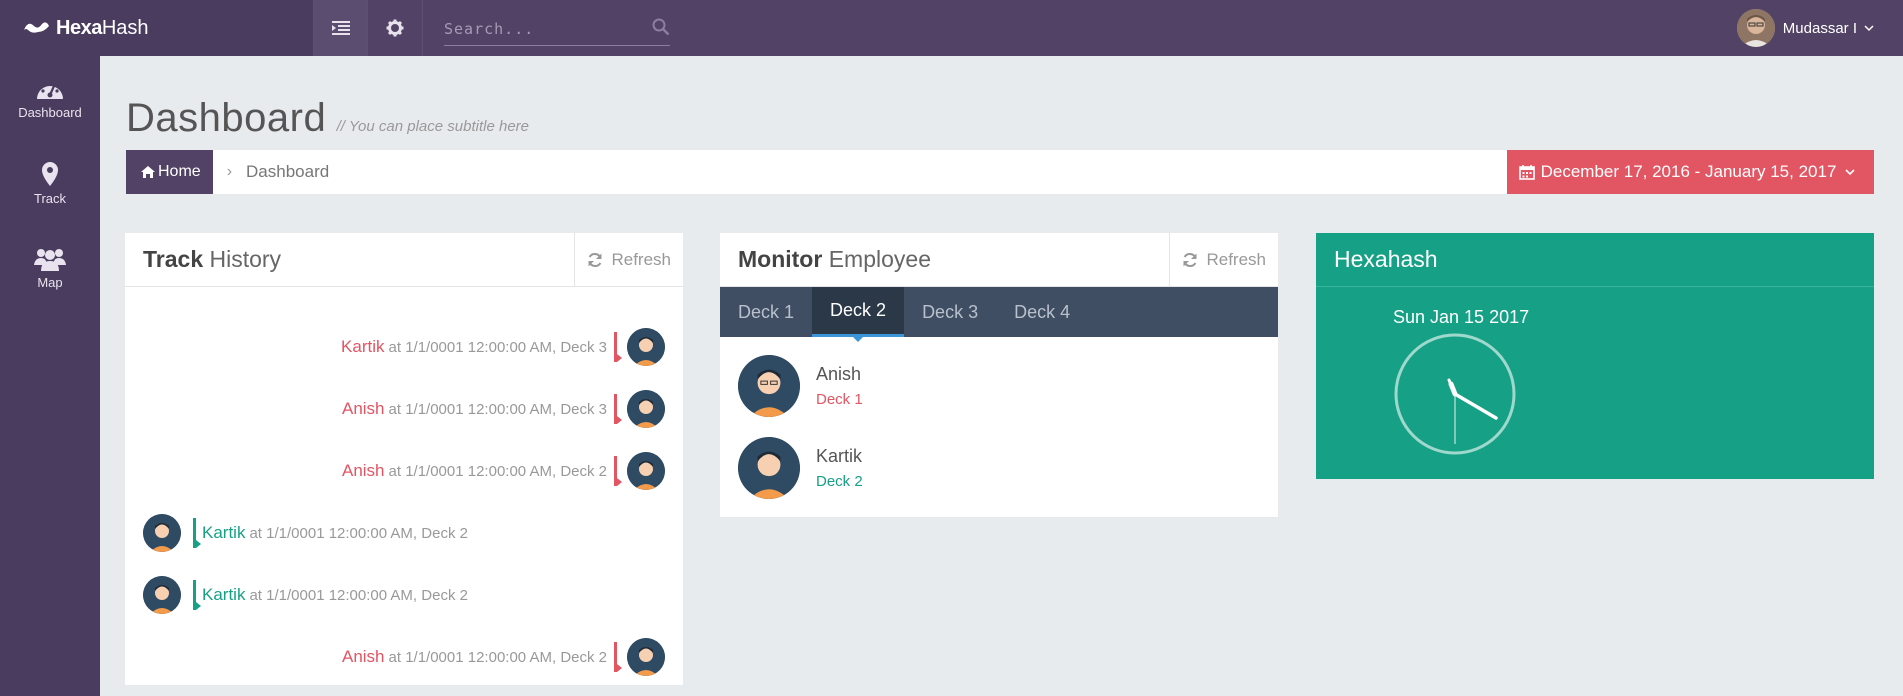 Image resolution: width=1903 pixels, height=696 pixels. I want to click on gear-icon, so click(395, 28).